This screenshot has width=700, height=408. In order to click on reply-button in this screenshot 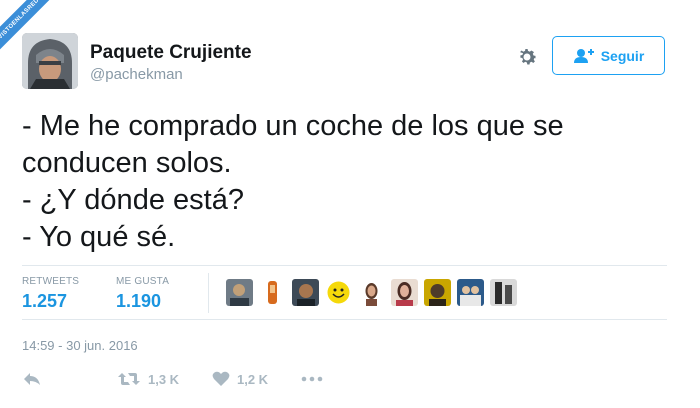, I will do `click(32, 379)`.